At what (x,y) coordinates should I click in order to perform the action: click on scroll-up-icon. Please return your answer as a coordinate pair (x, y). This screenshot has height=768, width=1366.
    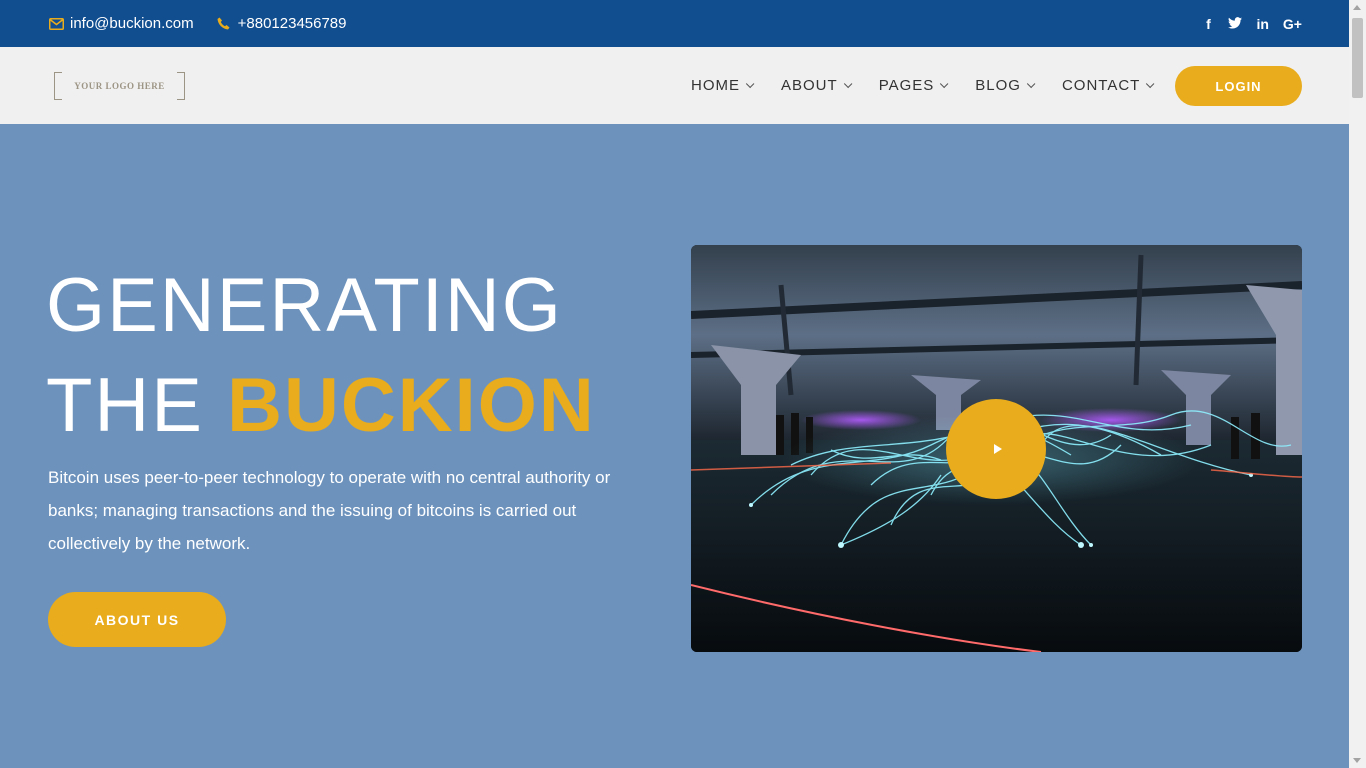
    Looking at the image, I should click on (1357, 7).